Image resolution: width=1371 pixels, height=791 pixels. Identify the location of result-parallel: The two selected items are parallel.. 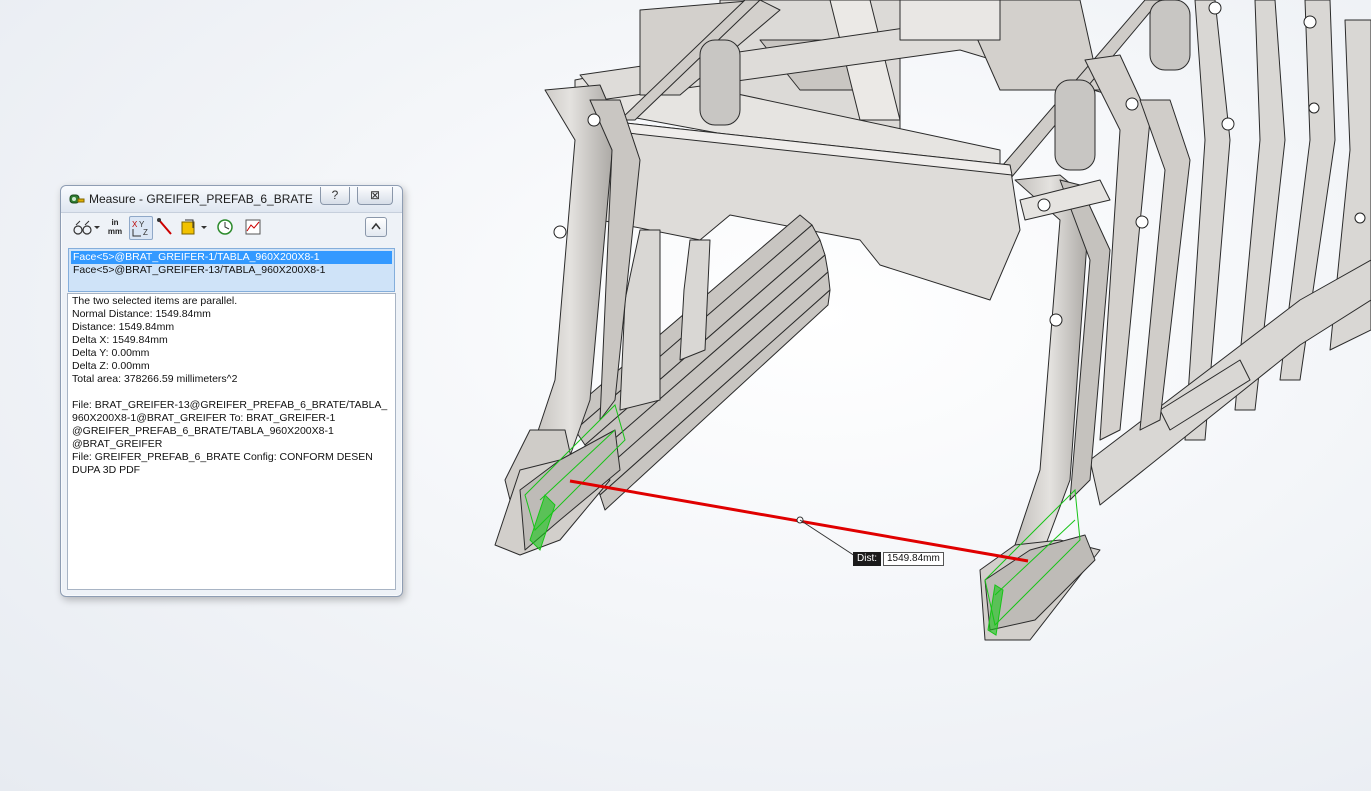
(155, 301).